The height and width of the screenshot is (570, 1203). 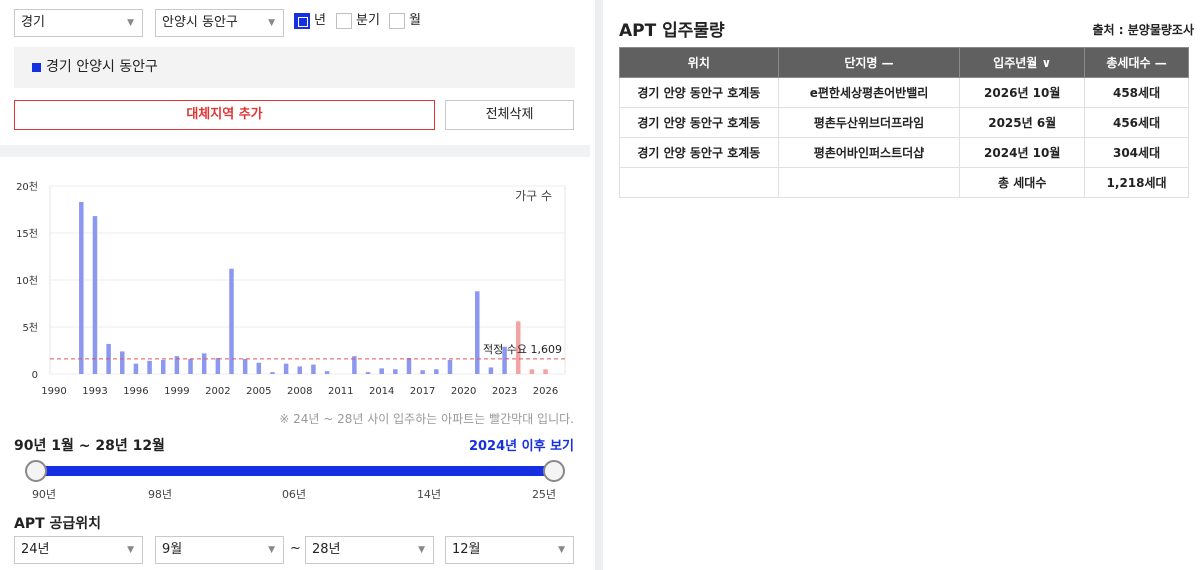 What do you see at coordinates (869, 122) in the screenshot?
I see `table-cell: 평촌두산위브더프라임` at bounding box center [869, 122].